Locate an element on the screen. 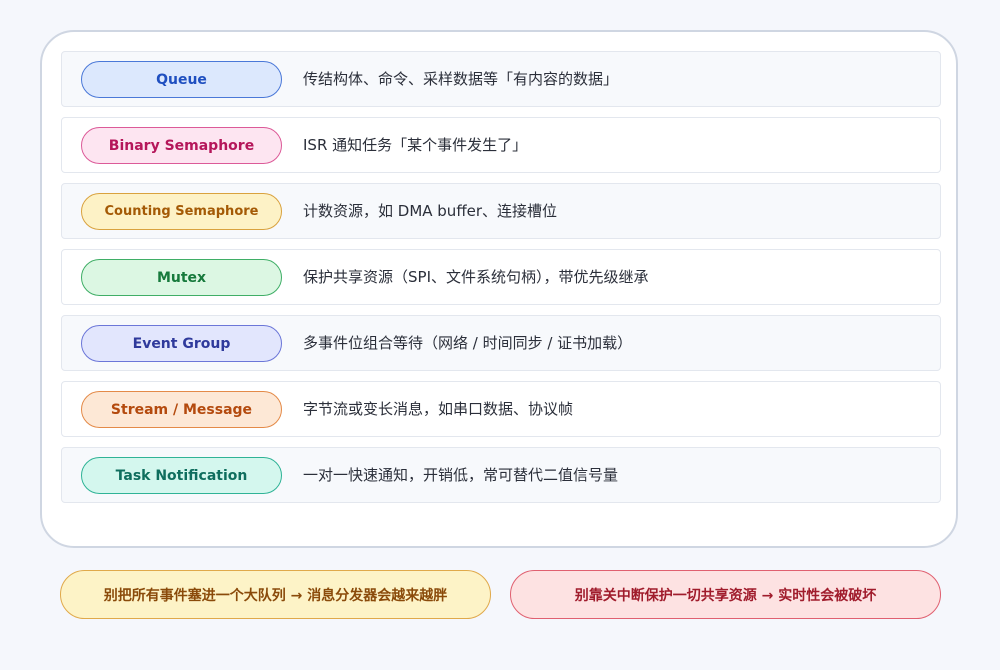  warning-disable-interrupts: 别靠关中断保护一切共享资源 → 实时性会被破坏 is located at coordinates (725, 594).